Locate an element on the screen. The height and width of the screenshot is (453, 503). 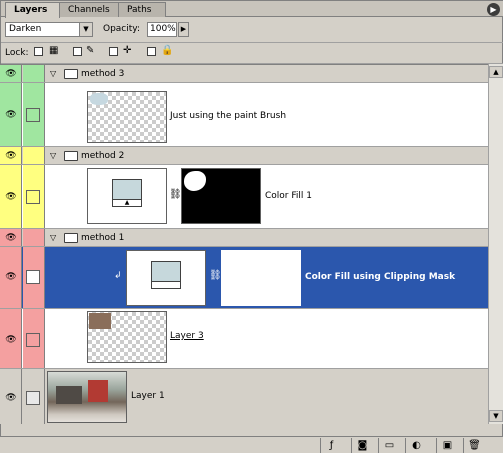
opacity-slider-arrow-icon: ▶ is located at coordinates (183, 29).